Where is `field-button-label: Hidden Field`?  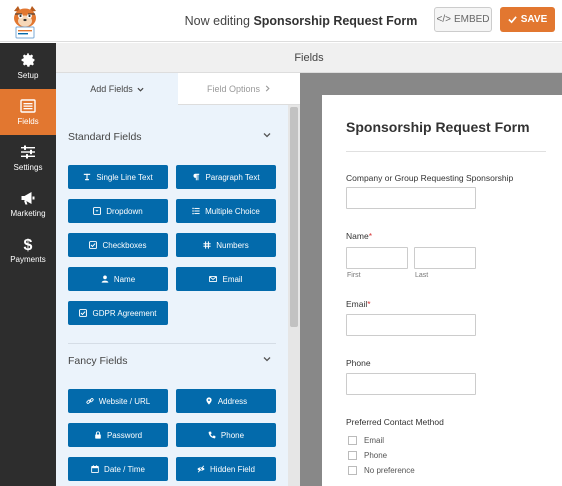
field-button-label: Hidden Field is located at coordinates (232, 469).